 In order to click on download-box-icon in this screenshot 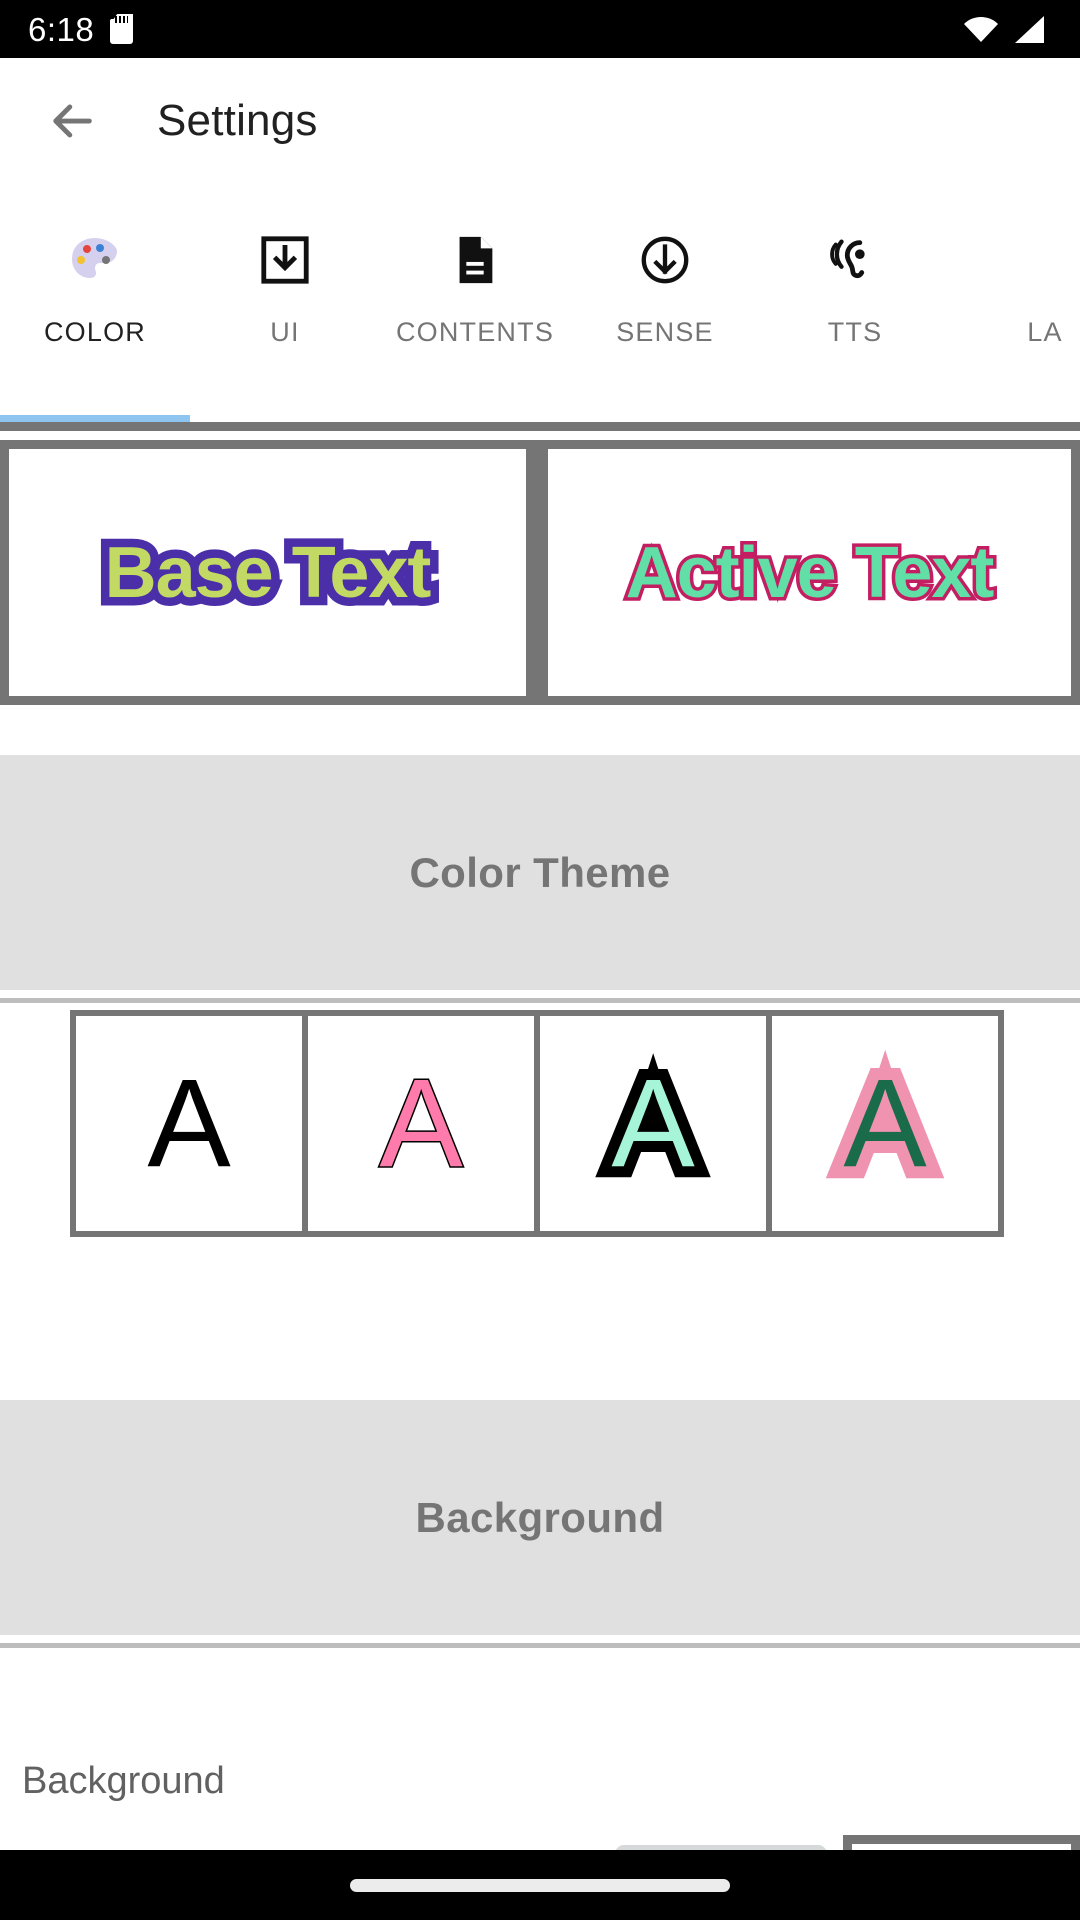, I will do `click(285, 260)`.